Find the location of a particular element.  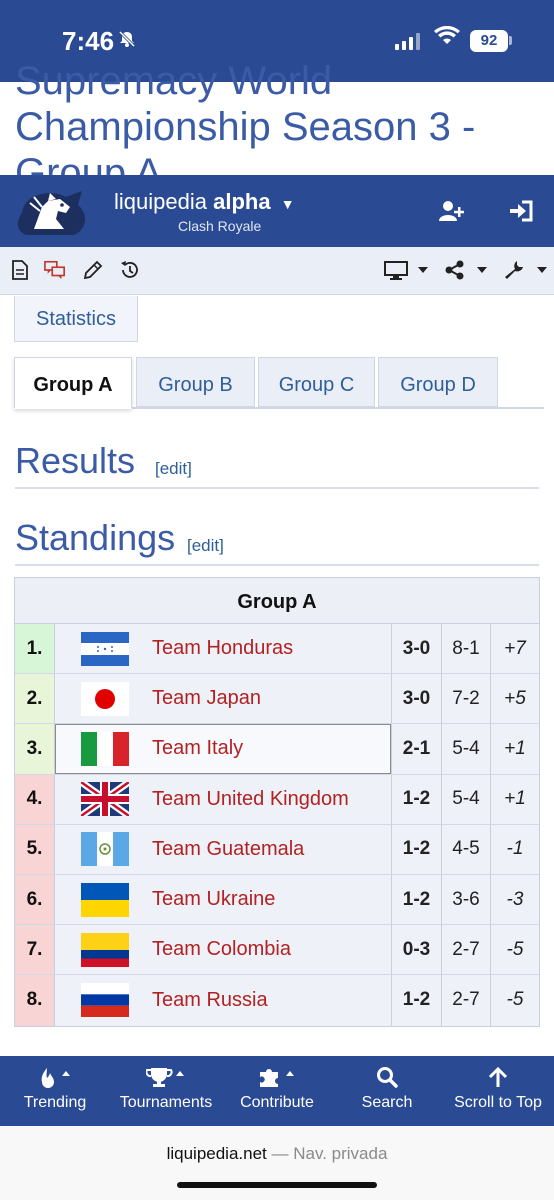

standing-position: 7. is located at coordinates (35, 950).